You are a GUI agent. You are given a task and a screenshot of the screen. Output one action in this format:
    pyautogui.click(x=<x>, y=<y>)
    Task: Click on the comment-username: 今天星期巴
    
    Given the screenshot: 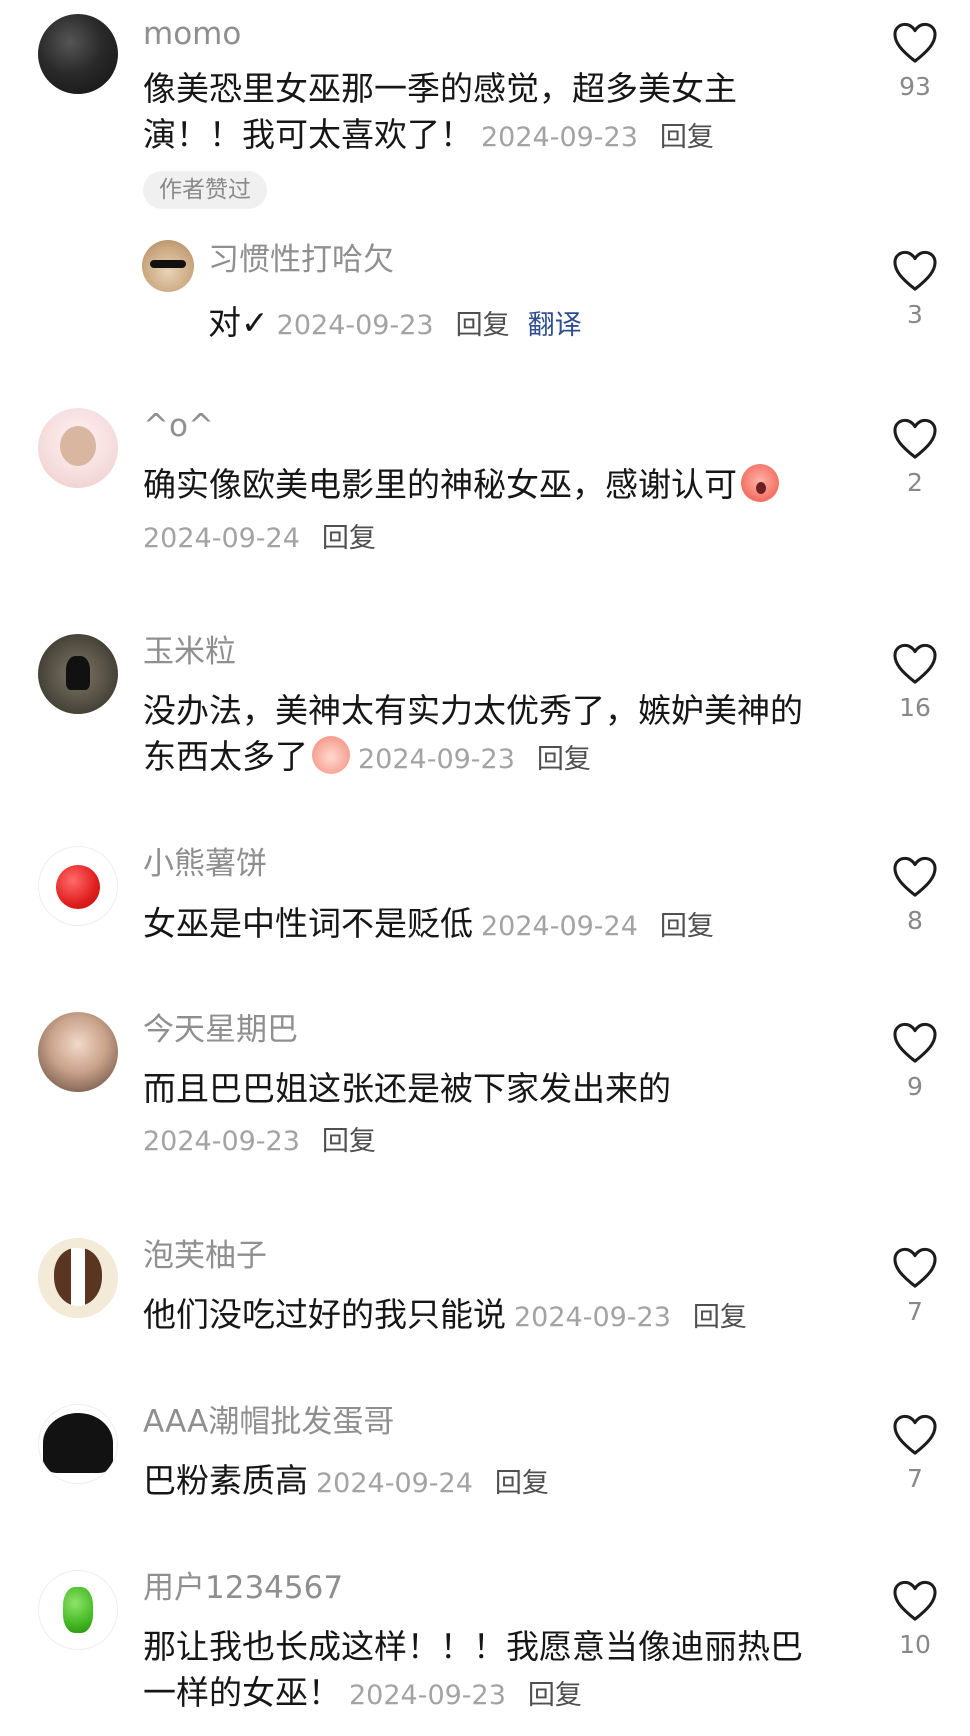 What is the action you would take?
    pyautogui.click(x=220, y=1030)
    